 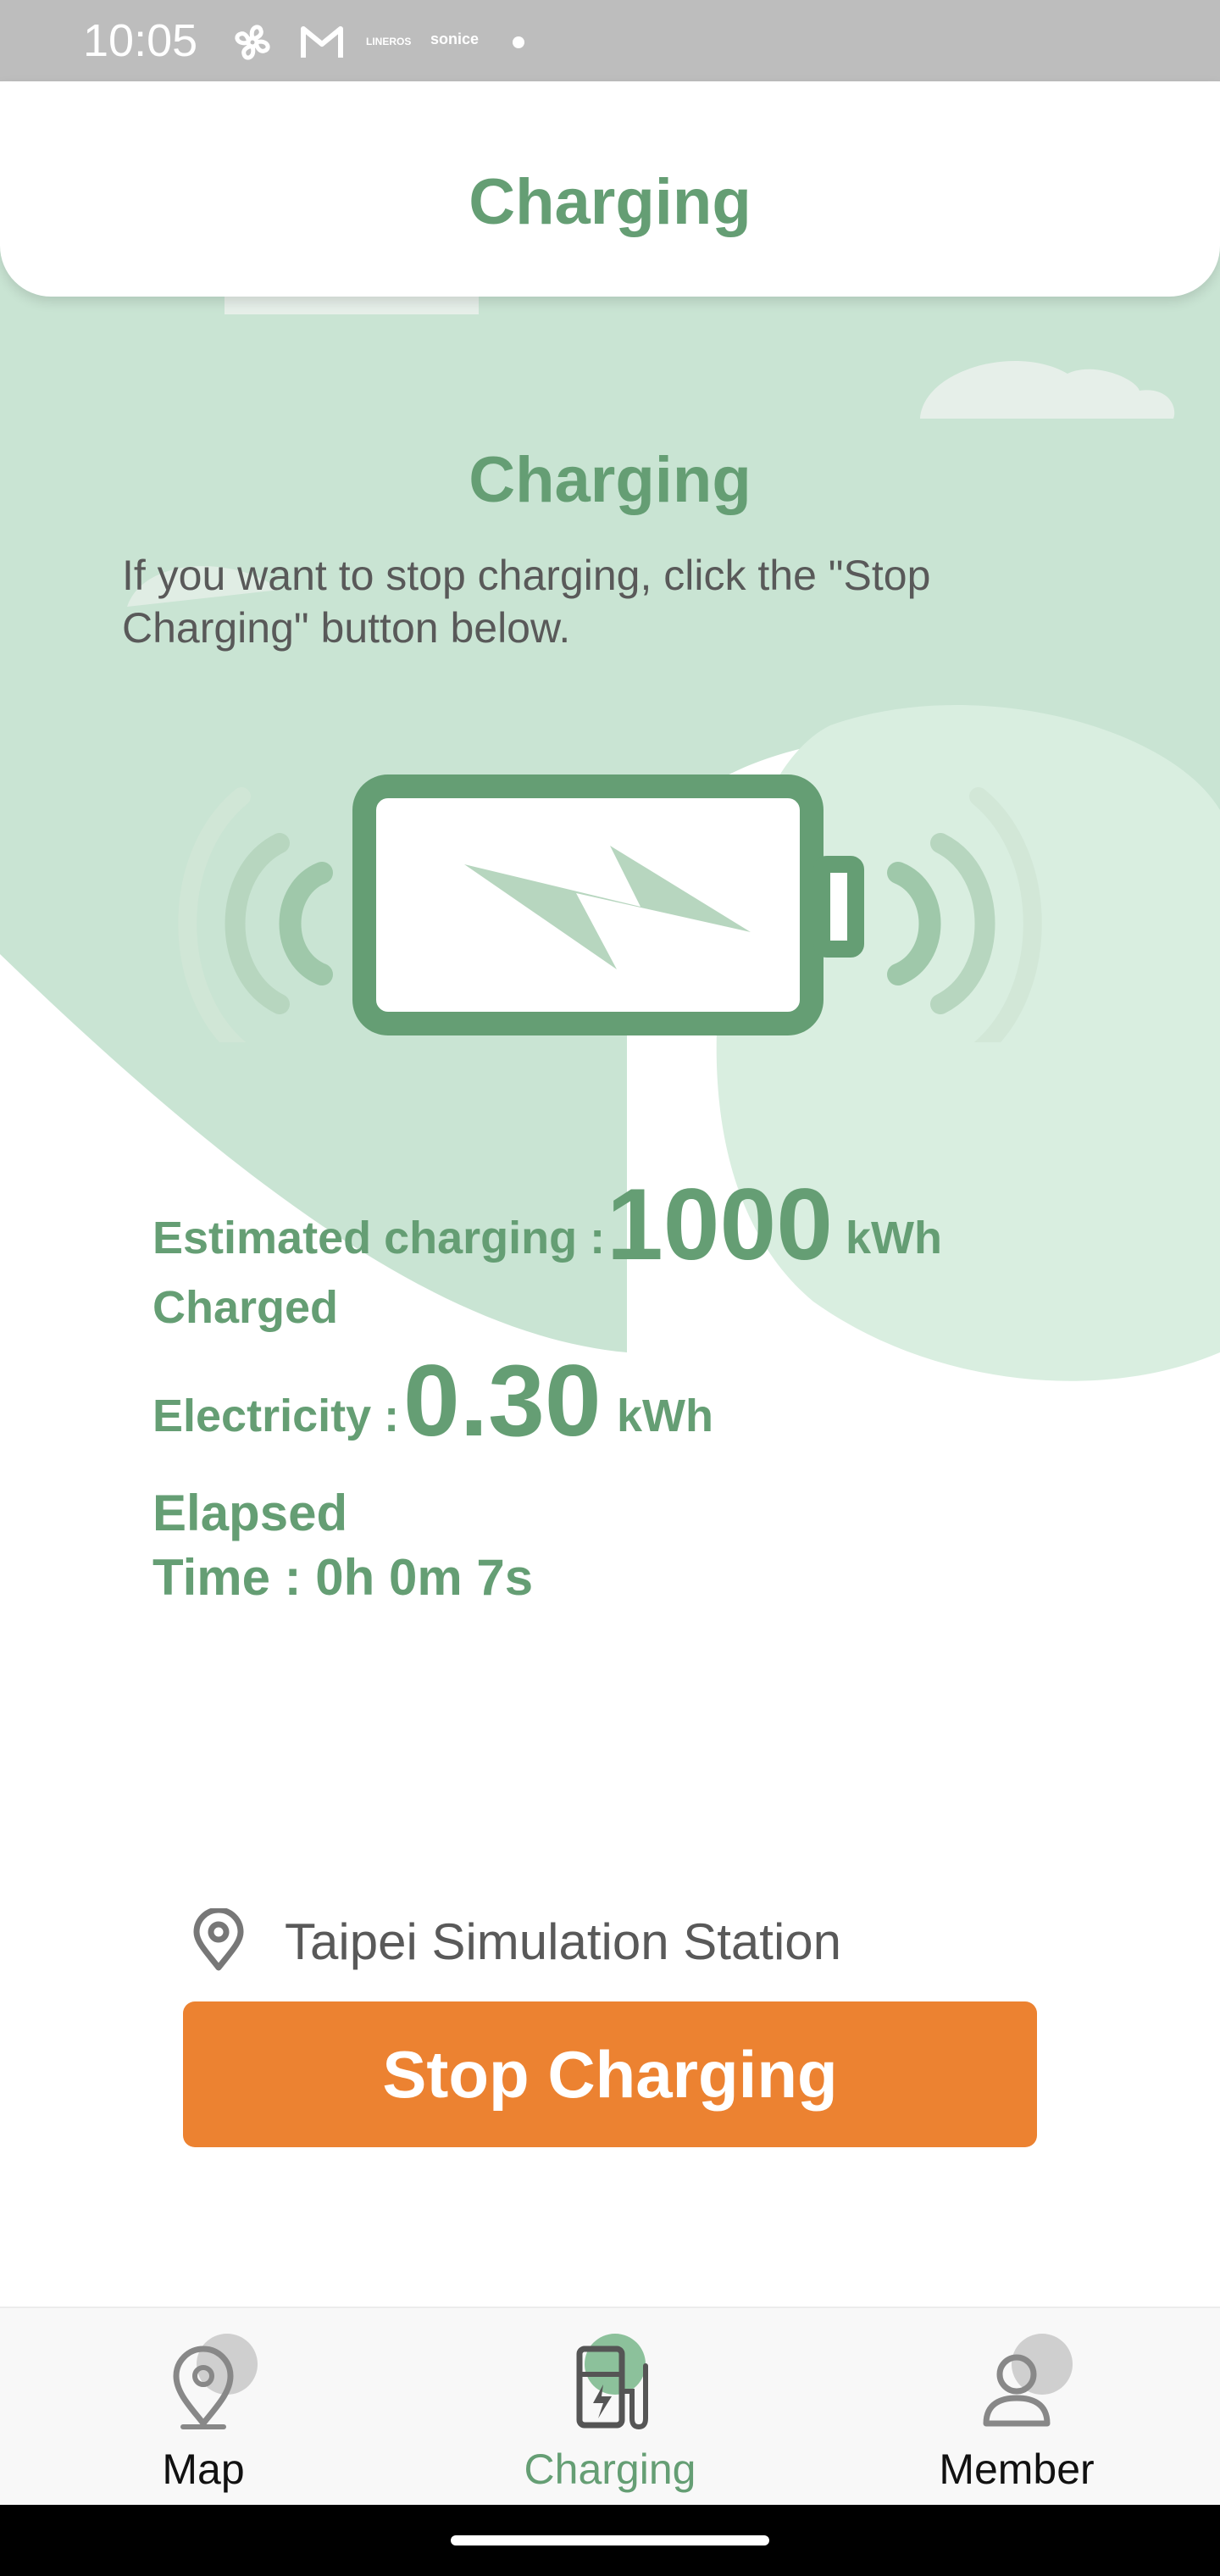 I want to click on electricity-value: 0.30, so click(x=502, y=1400).